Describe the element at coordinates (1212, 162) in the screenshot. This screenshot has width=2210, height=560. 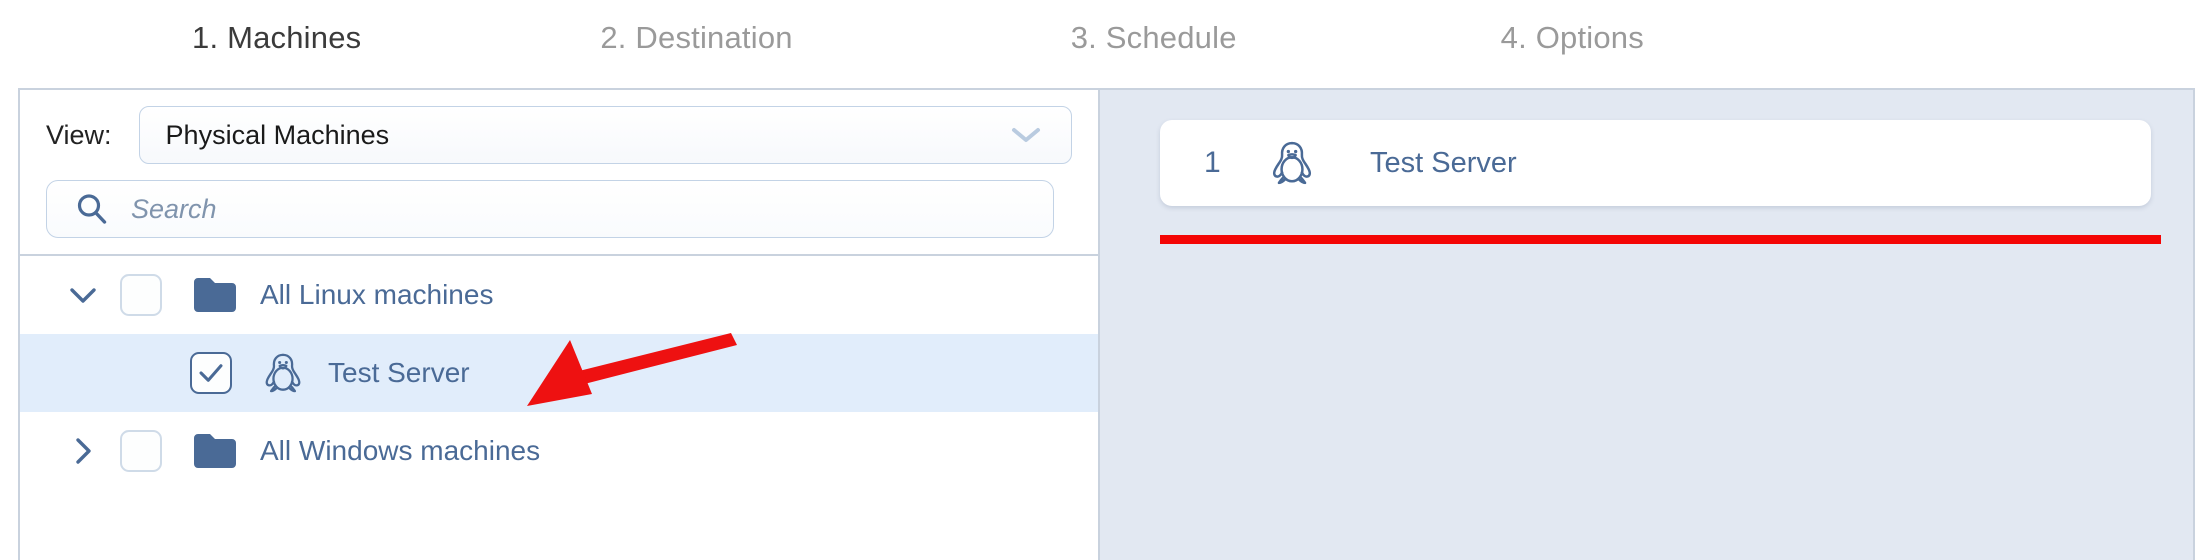
I see `selected-machine-index: 1` at that location.